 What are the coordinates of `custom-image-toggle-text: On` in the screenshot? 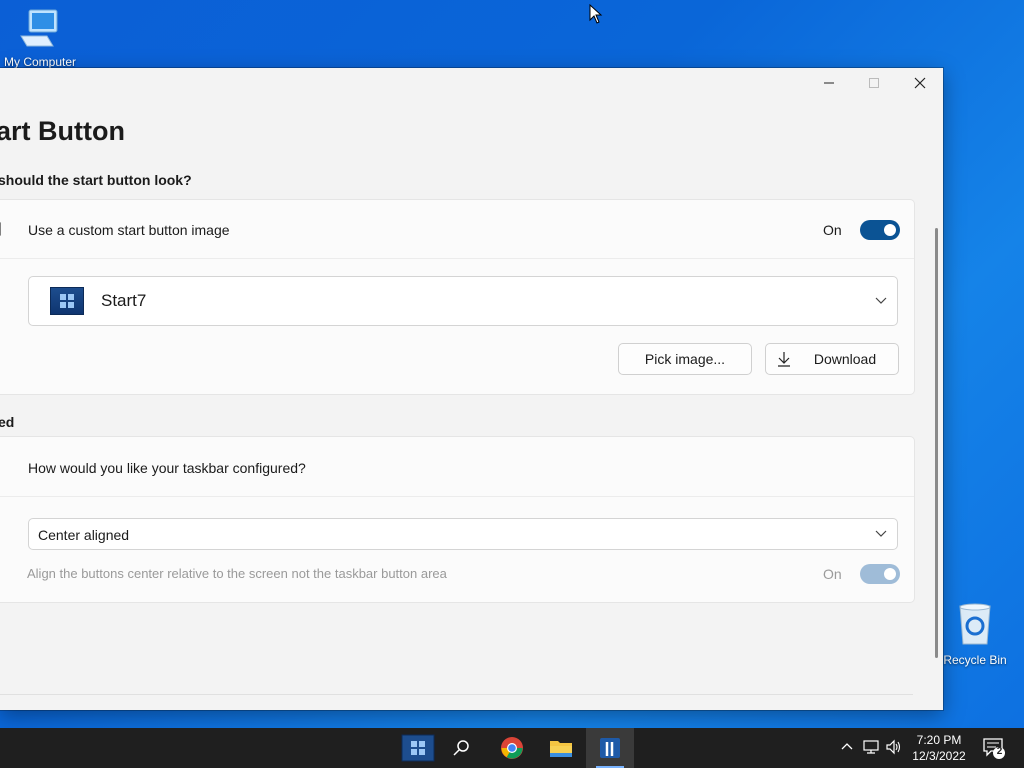 It's located at (832, 230).